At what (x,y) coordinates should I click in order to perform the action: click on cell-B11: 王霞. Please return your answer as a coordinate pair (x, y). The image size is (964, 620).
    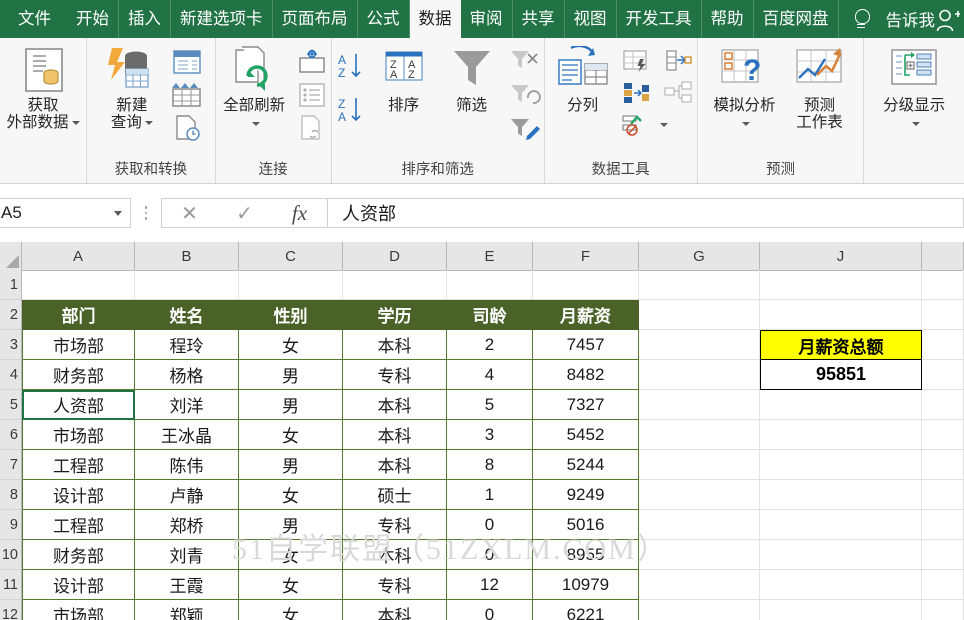
    Looking at the image, I should click on (187, 585).